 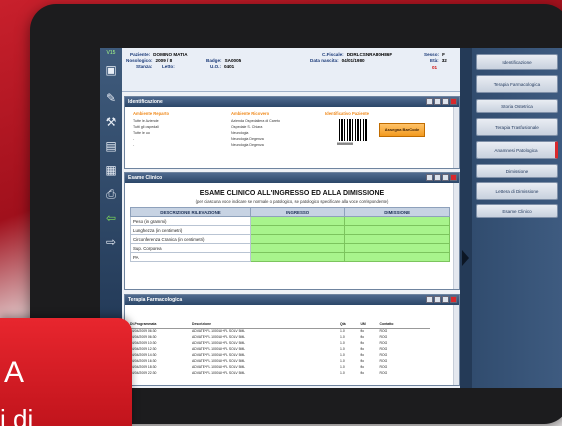 I want to click on table-row: Sup. Corporea, so click(x=290, y=248).